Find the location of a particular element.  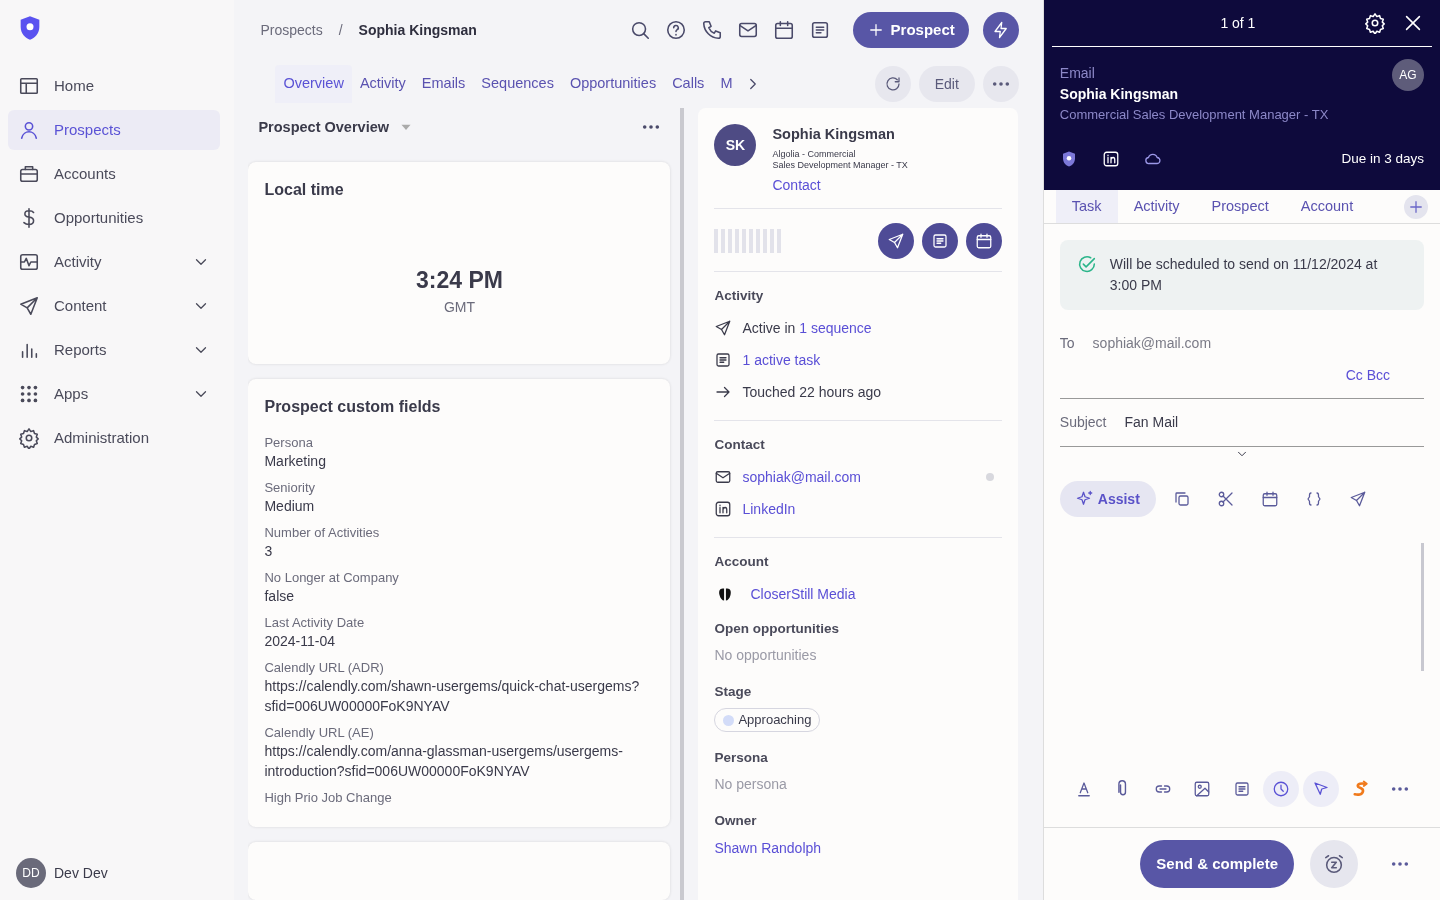

schedule-button is located at coordinates (984, 240).